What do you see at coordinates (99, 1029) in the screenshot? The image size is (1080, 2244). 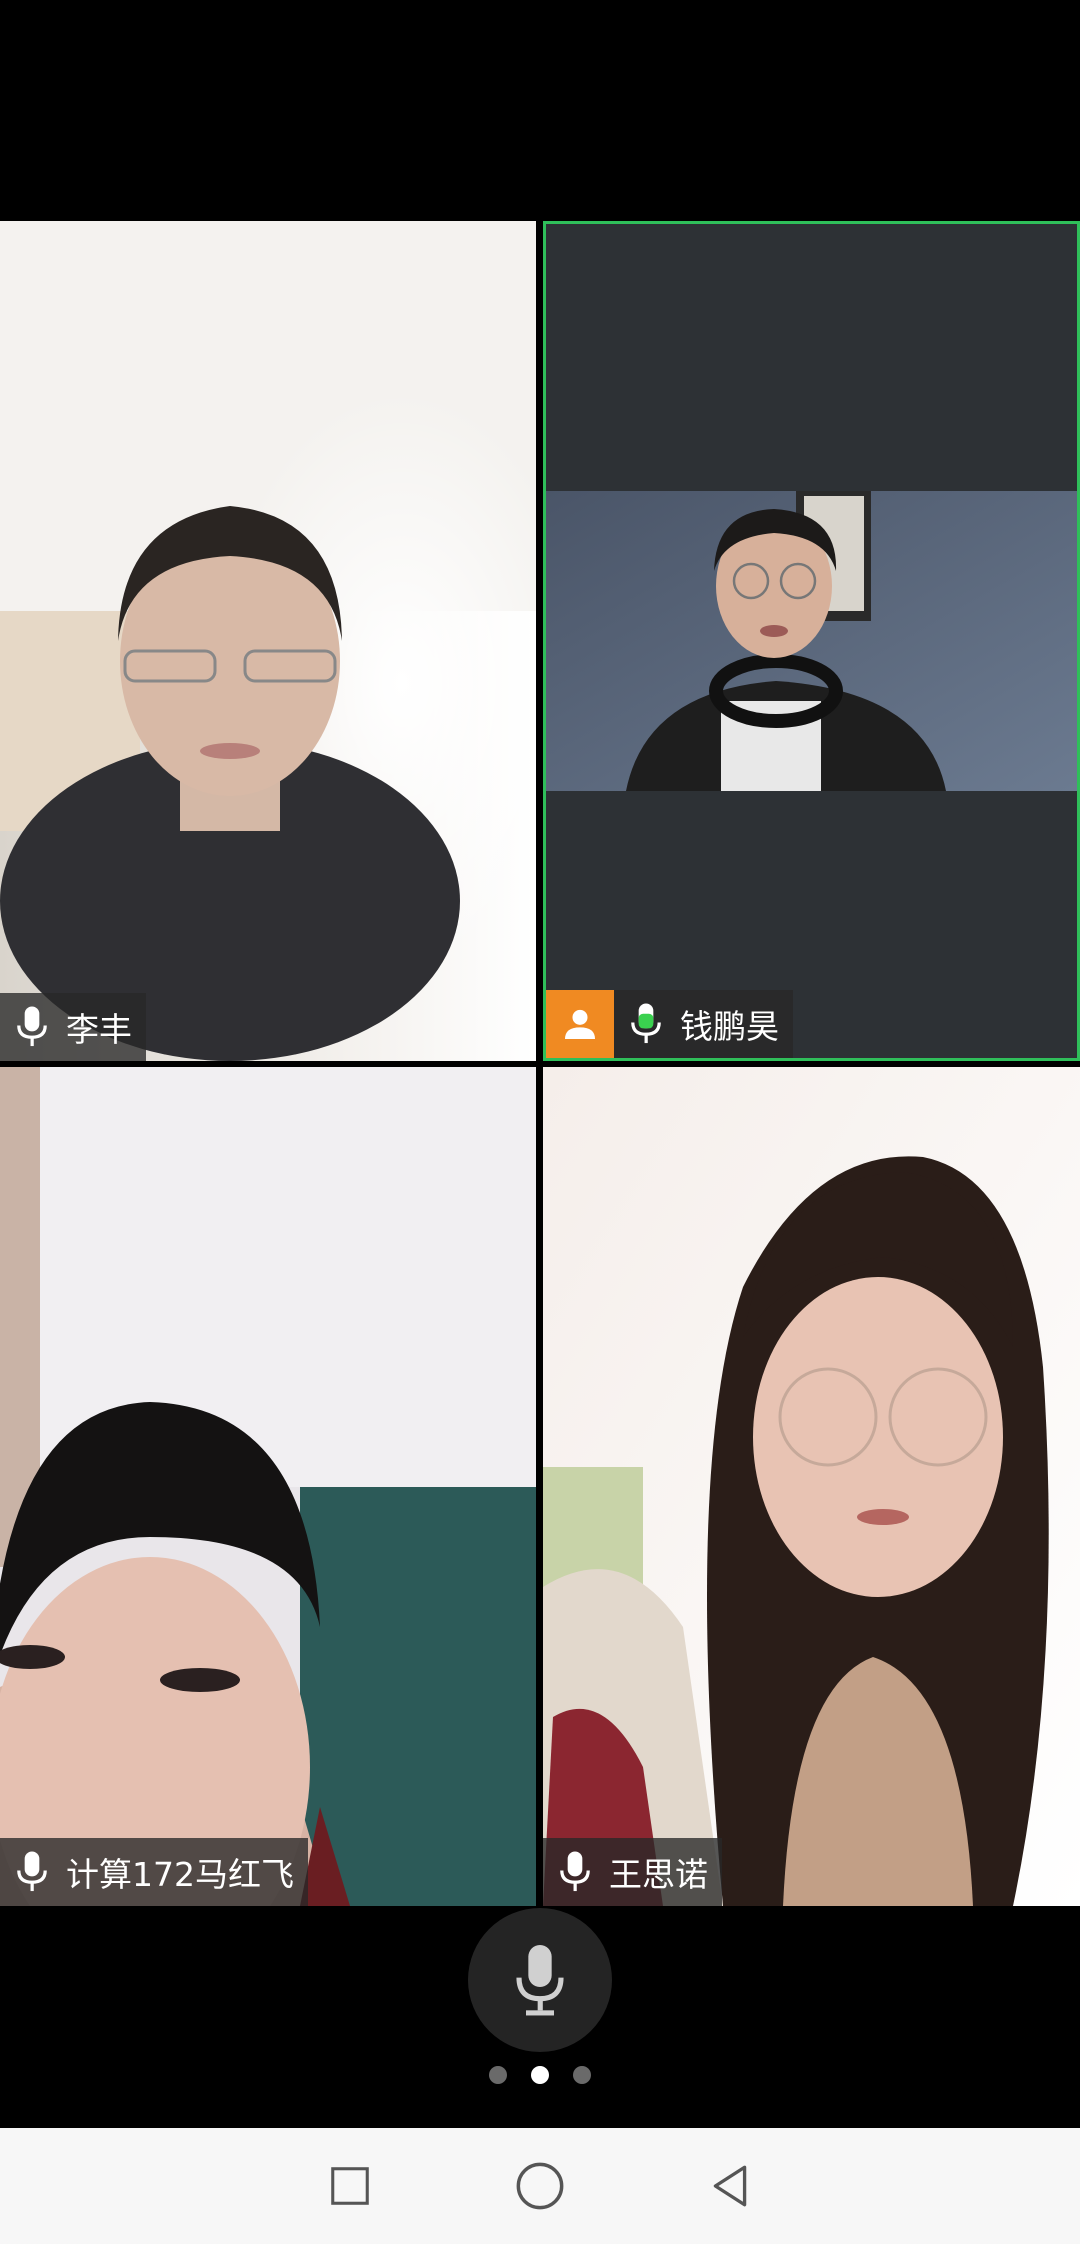 I see `participant-name: 李丰` at bounding box center [99, 1029].